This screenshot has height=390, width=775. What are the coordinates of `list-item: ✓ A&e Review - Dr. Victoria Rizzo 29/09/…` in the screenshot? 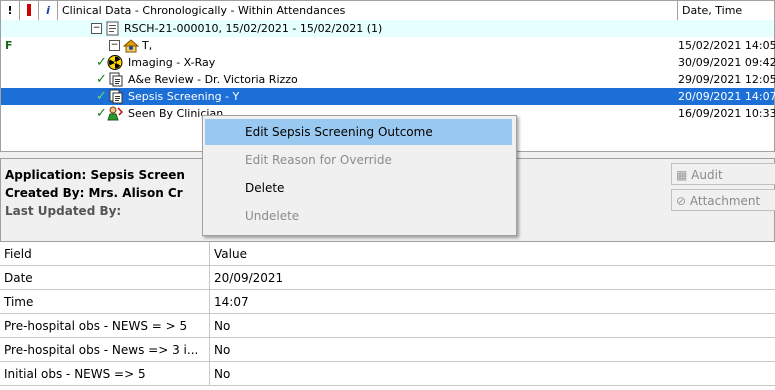 It's located at (388, 79).